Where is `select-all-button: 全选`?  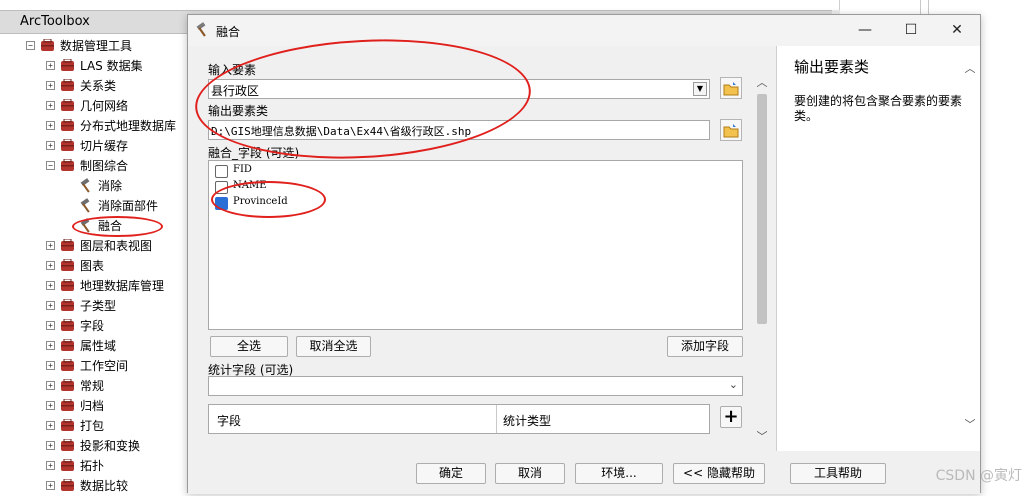
select-all-button: 全选 is located at coordinates (249, 346).